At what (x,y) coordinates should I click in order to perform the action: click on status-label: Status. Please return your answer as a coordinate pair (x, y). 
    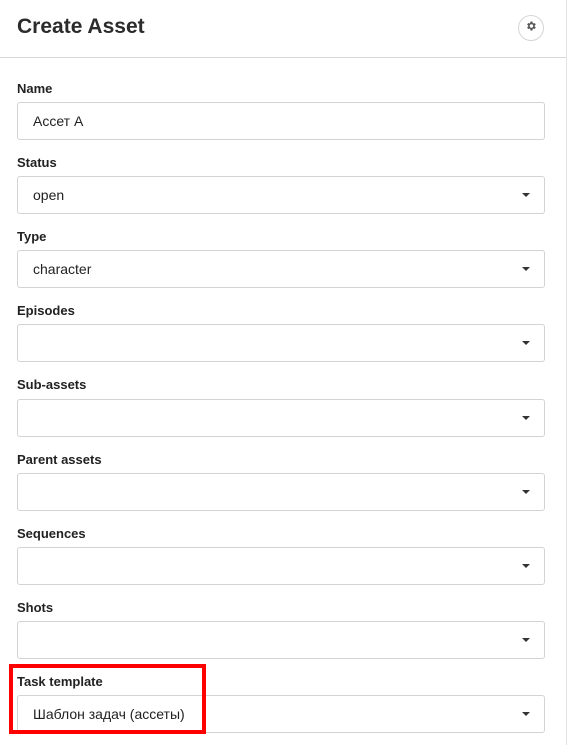
    Looking at the image, I should click on (37, 162).